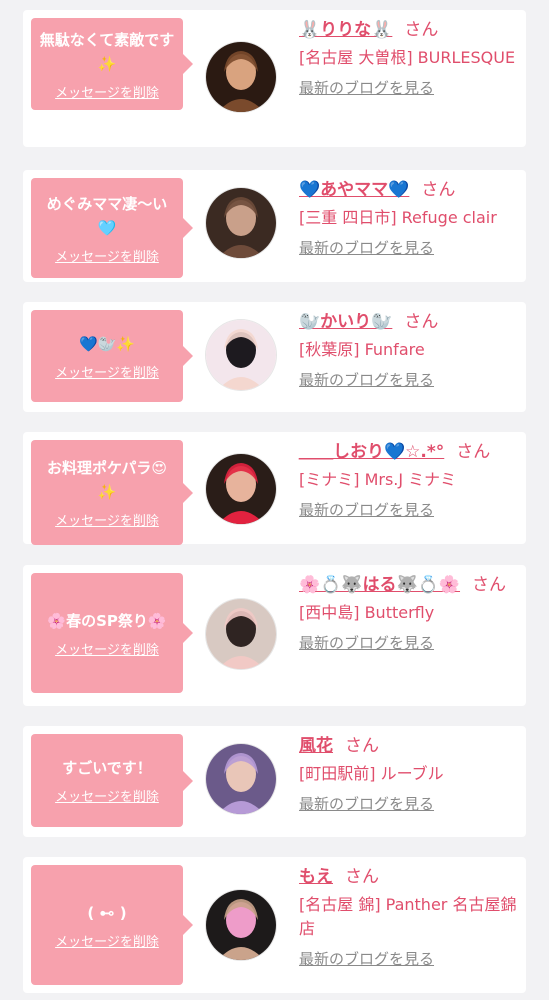 The image size is (549, 1000). I want to click on shop-name: [西中島] Butterfly, so click(367, 612).